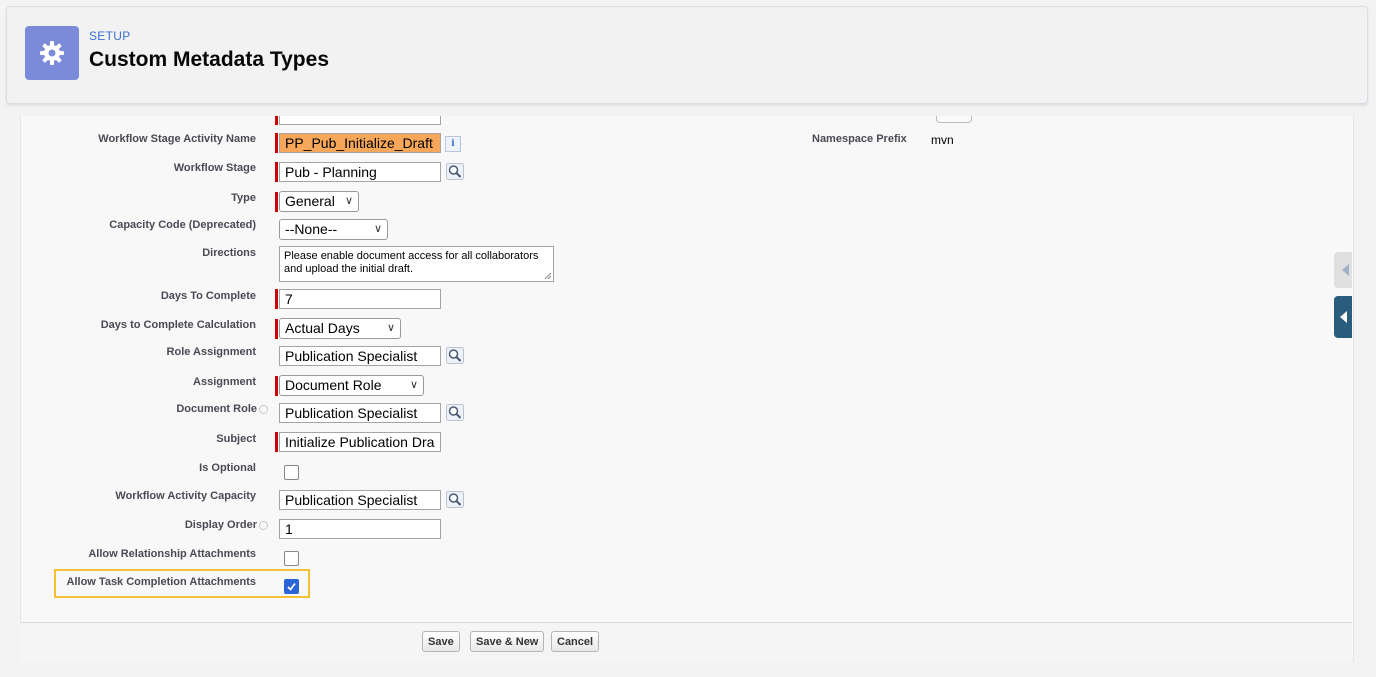  What do you see at coordinates (859, 139) in the screenshot?
I see `label-namespace-prefix: Namespace Prefix` at bounding box center [859, 139].